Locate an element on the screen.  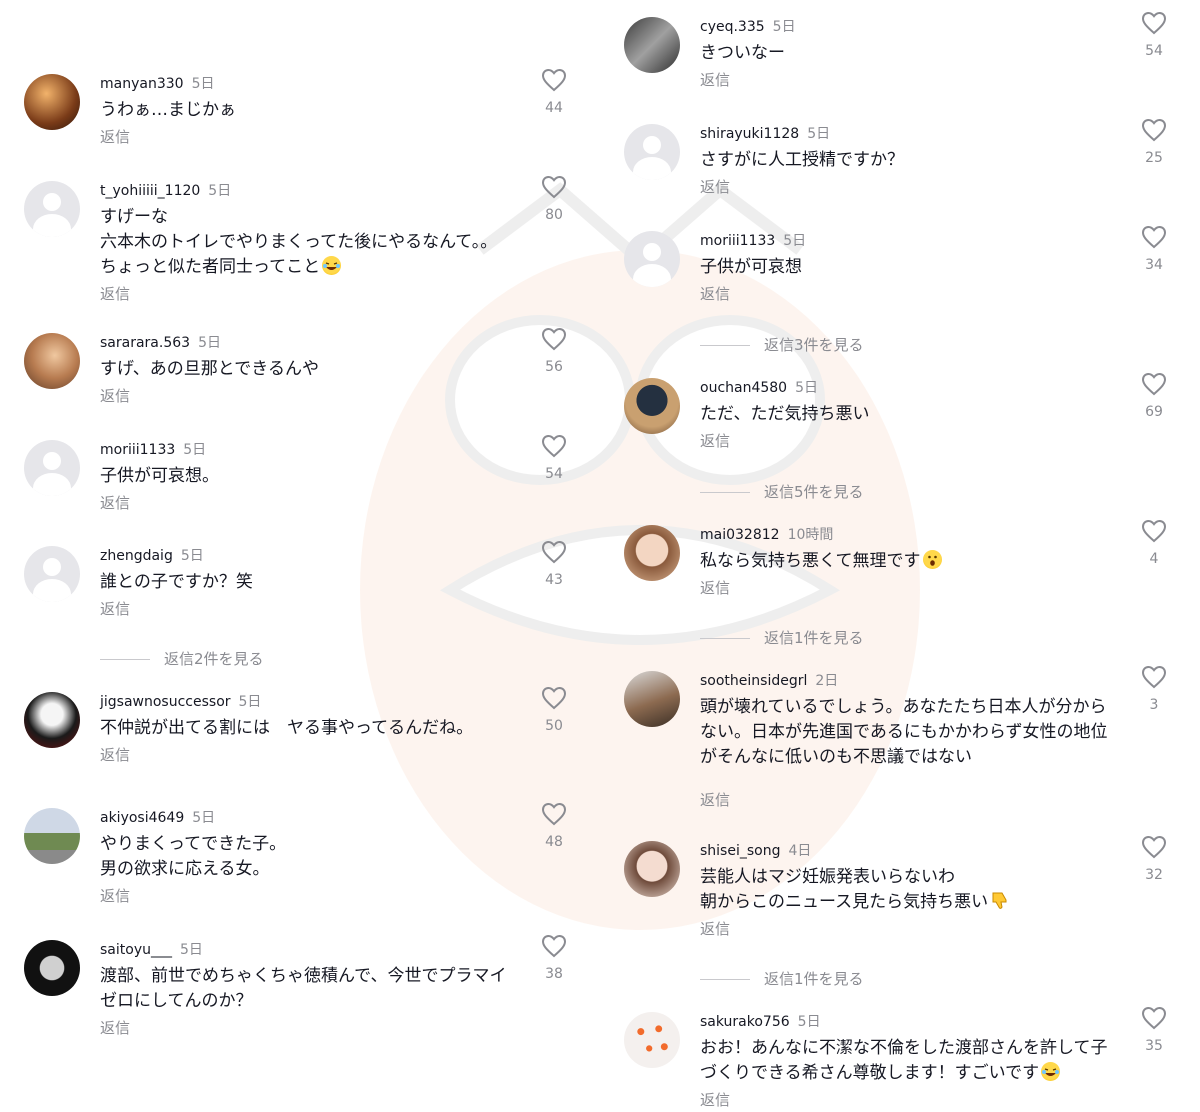
like-button: 50 is located at coordinates (554, 710).